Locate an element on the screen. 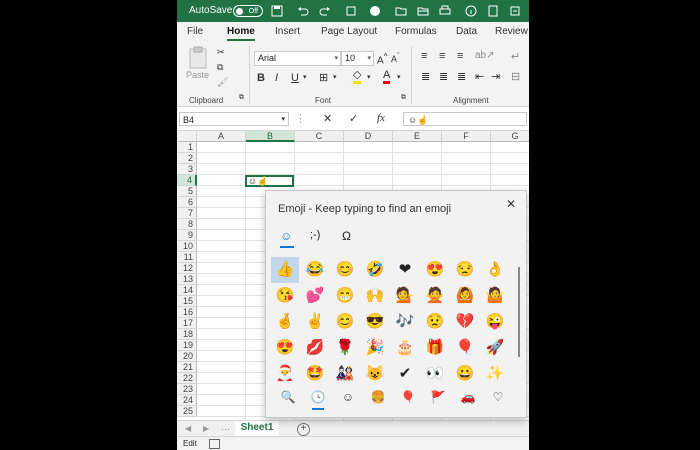  food-icon: 🍔 is located at coordinates (378, 397).